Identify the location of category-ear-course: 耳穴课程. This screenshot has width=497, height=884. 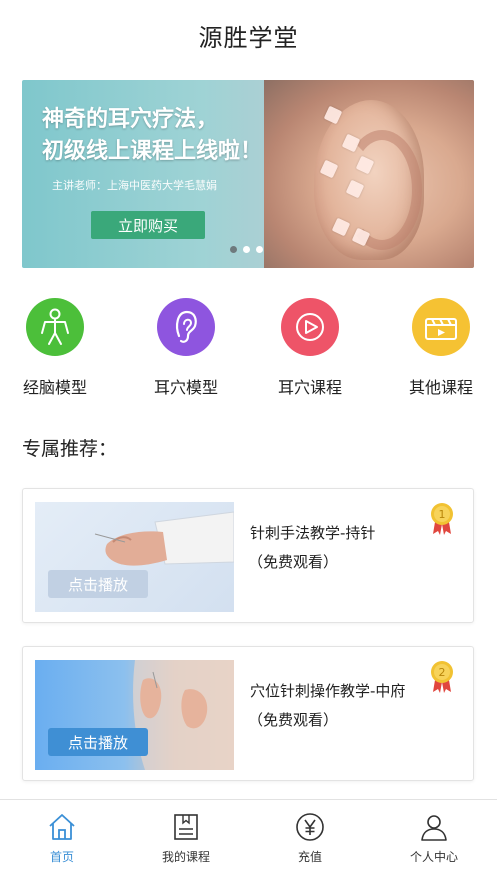
(310, 348).